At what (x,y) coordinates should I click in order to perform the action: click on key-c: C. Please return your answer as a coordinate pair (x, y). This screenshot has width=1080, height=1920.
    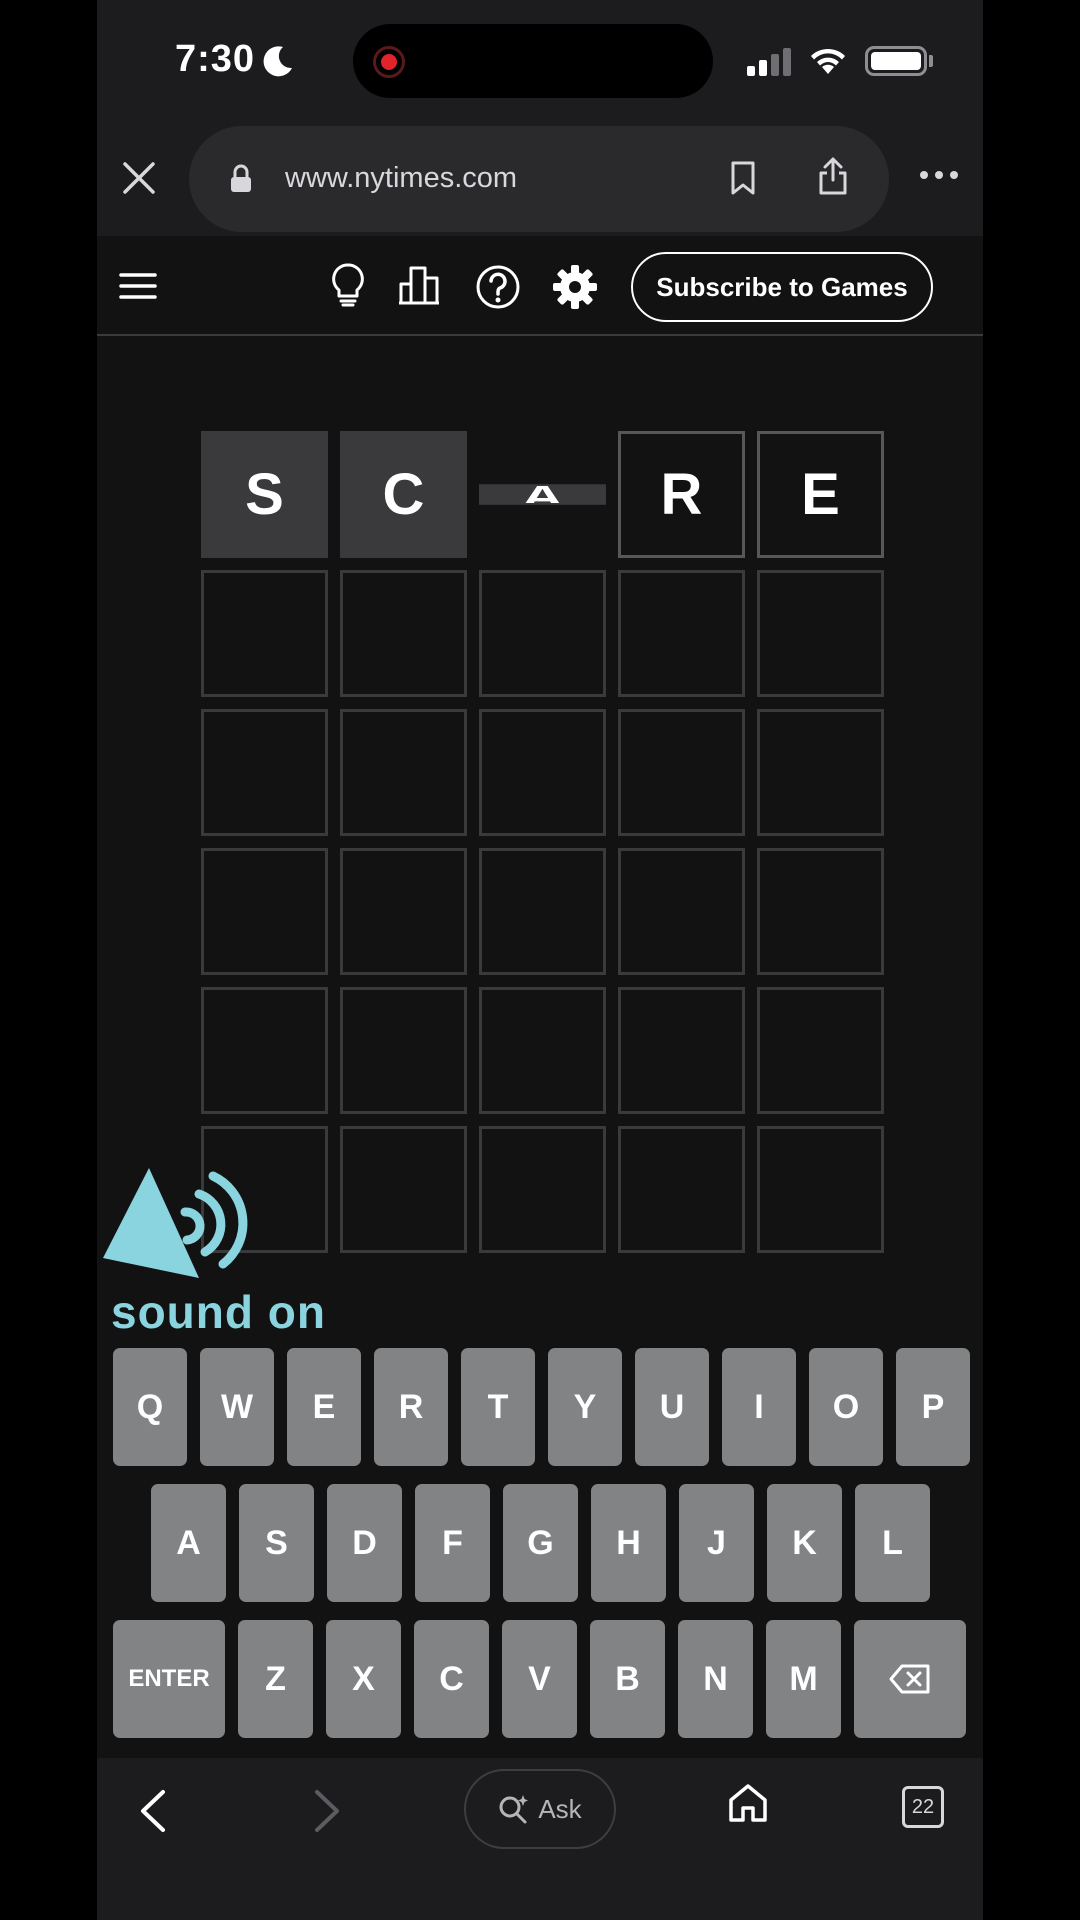
    Looking at the image, I should click on (451, 1679).